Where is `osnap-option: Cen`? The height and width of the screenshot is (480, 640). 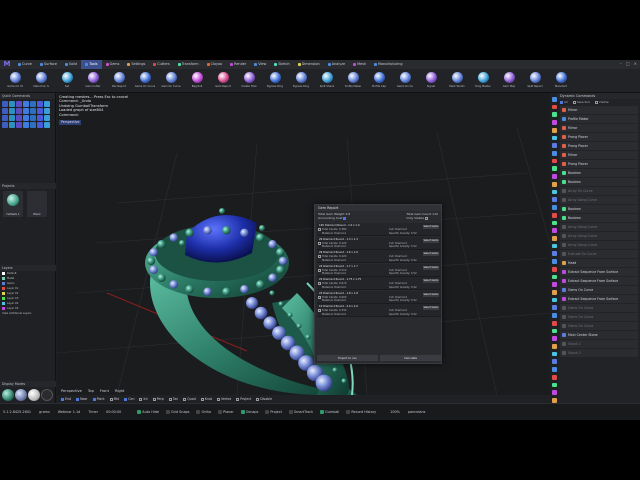 osnap-option: Cen is located at coordinates (129, 399).